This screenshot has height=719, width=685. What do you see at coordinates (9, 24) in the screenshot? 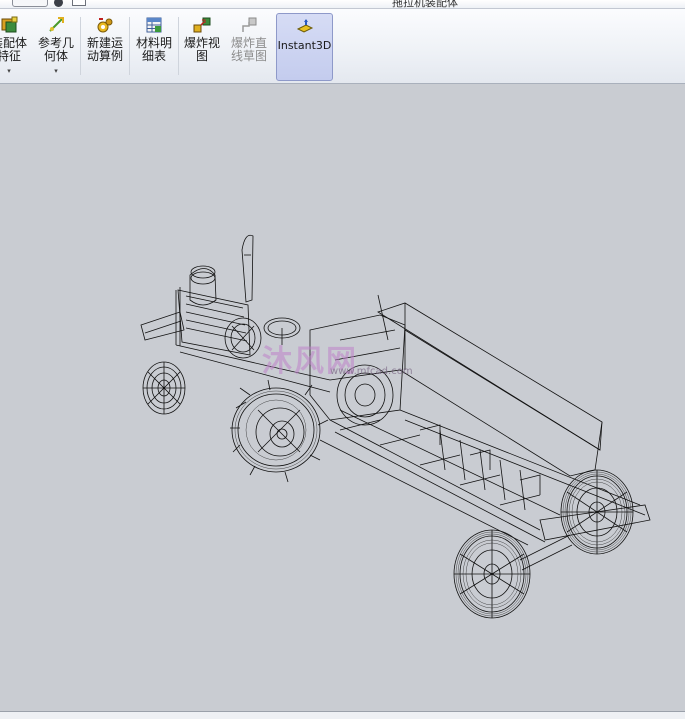
I see `assembly-features-icon` at bounding box center [9, 24].